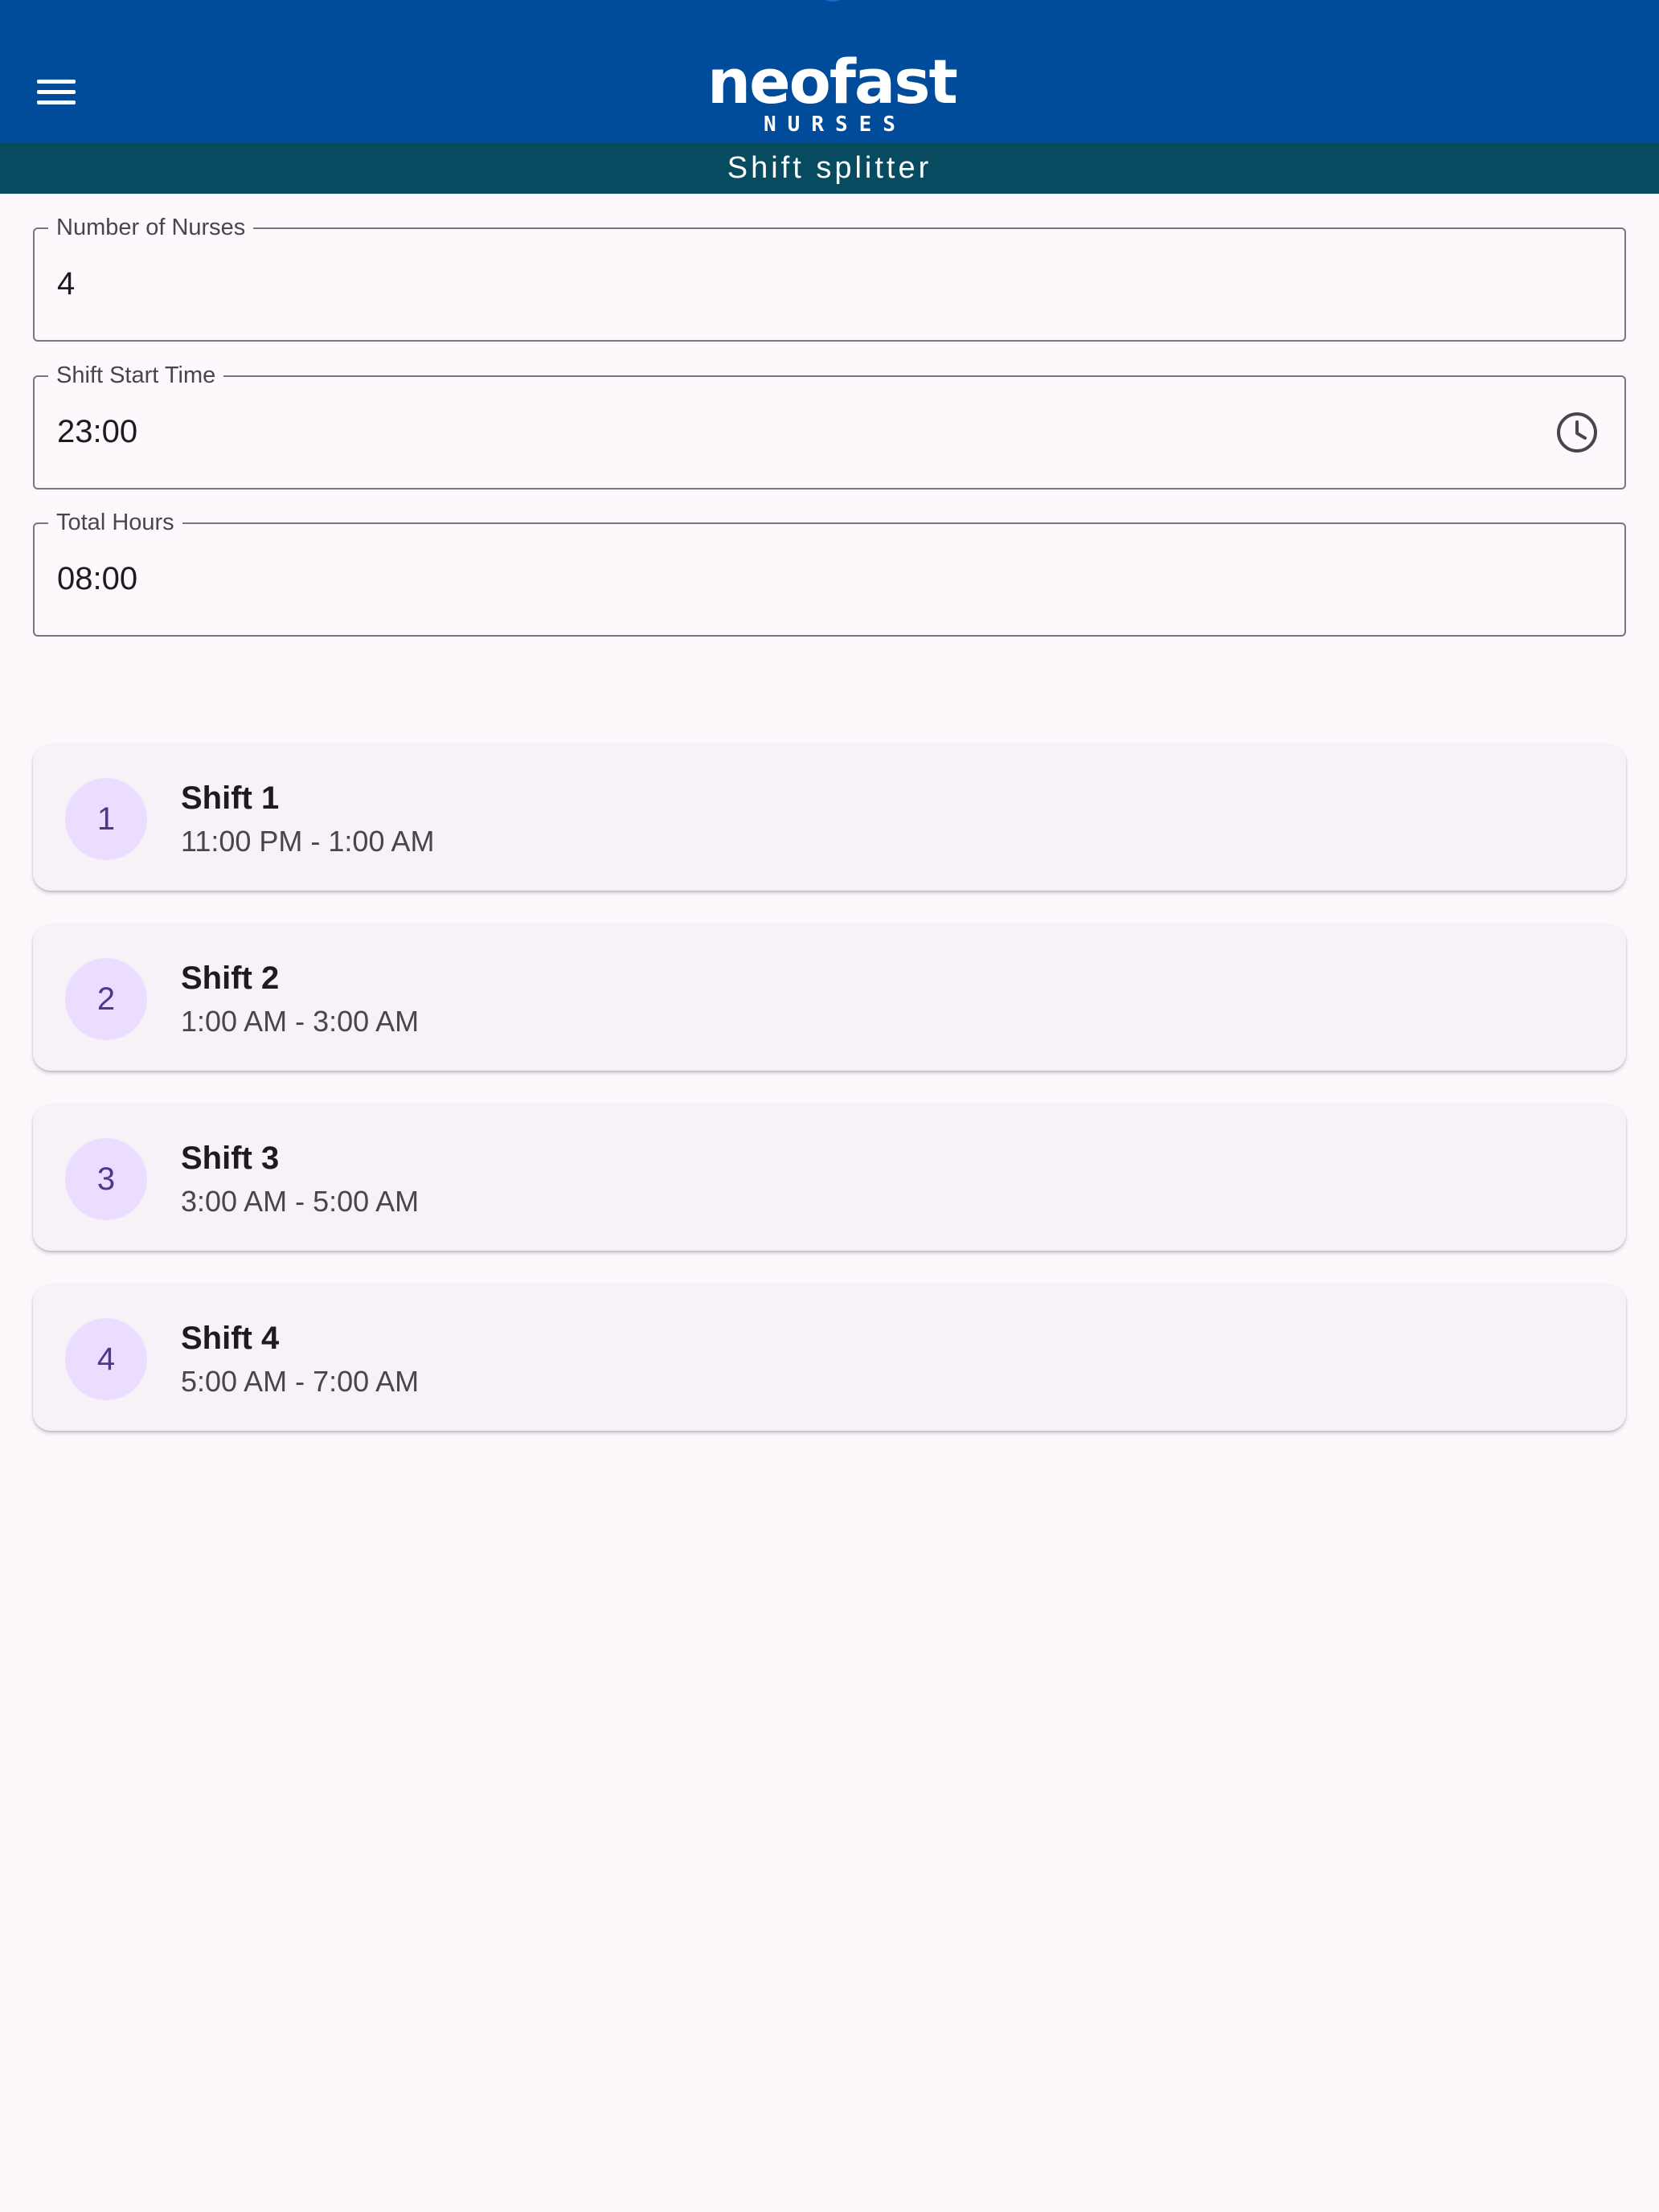 This screenshot has width=1659, height=2212. I want to click on shift-card: 1 Shift 1 11:00 PM - 1:00 AM, so click(829, 817).